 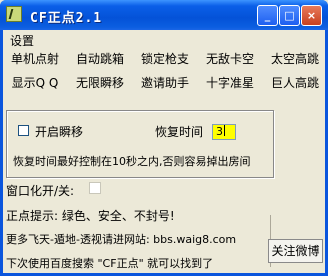 I want to click on menu-settings: 设置, so click(x=22, y=40).